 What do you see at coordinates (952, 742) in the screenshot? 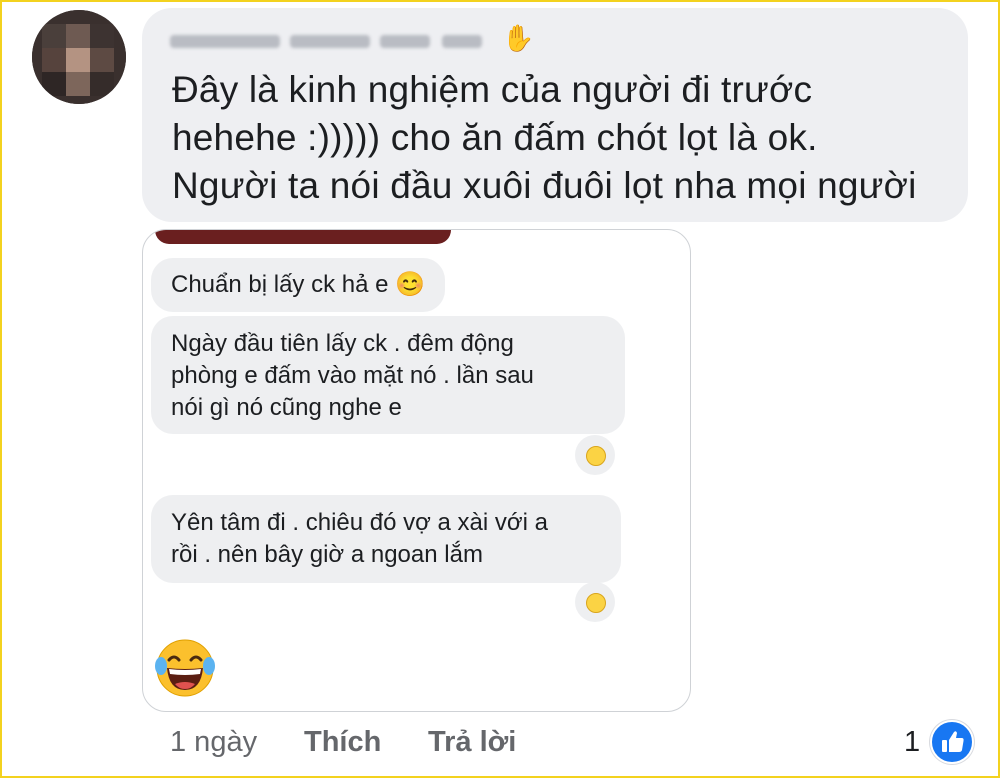
I see `like-thumb-icon` at bounding box center [952, 742].